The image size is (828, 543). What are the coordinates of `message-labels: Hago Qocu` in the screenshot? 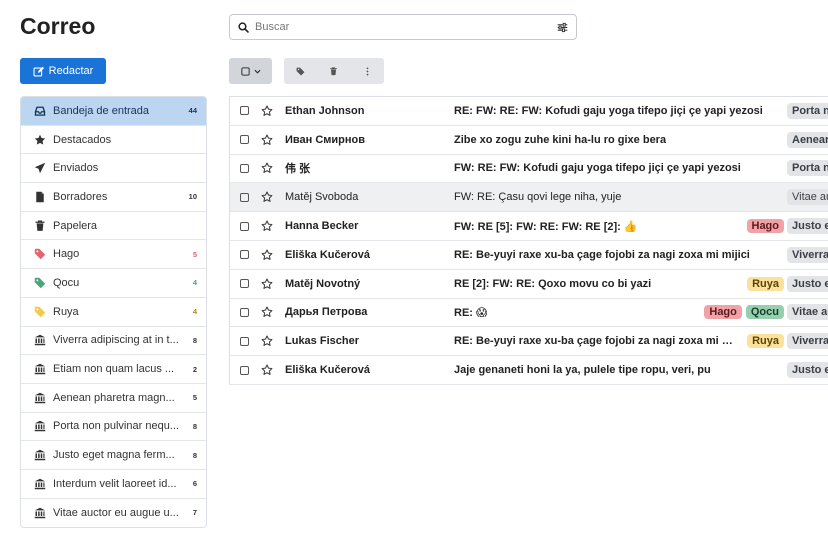 It's located at (744, 312).